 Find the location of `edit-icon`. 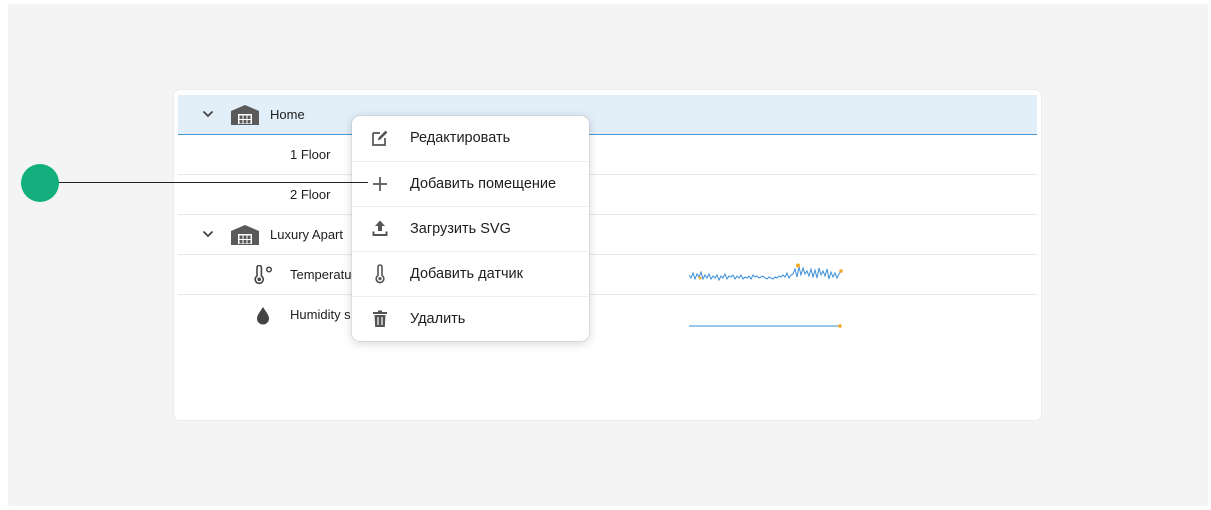

edit-icon is located at coordinates (380, 138).